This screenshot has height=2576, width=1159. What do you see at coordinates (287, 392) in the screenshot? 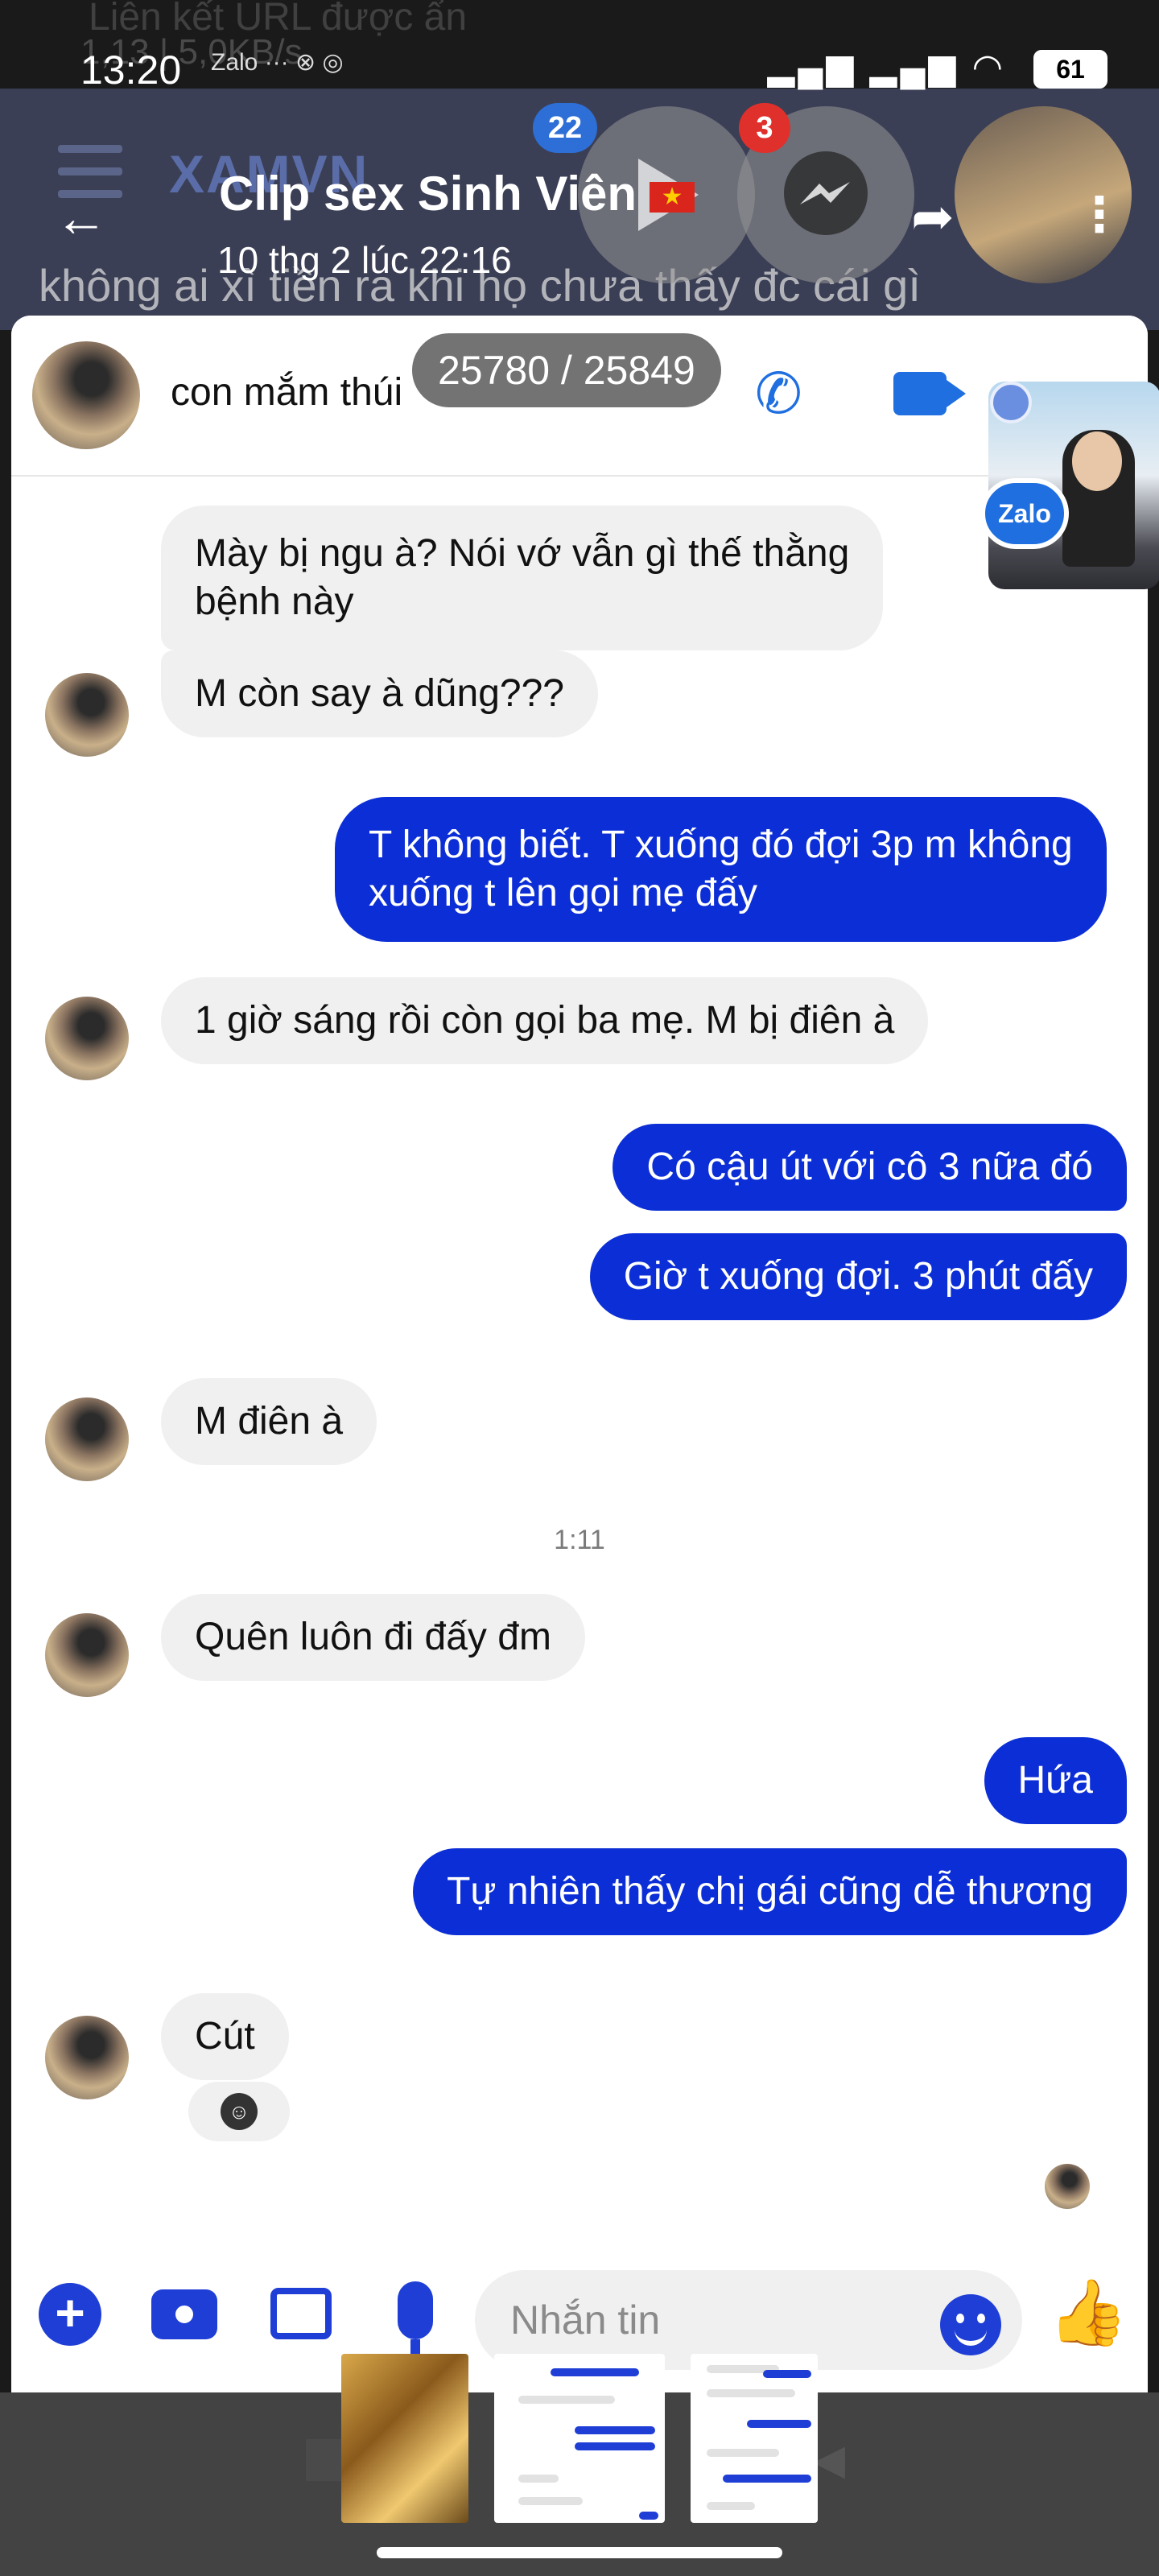
I see `contact-name: con mắm thúi` at bounding box center [287, 392].